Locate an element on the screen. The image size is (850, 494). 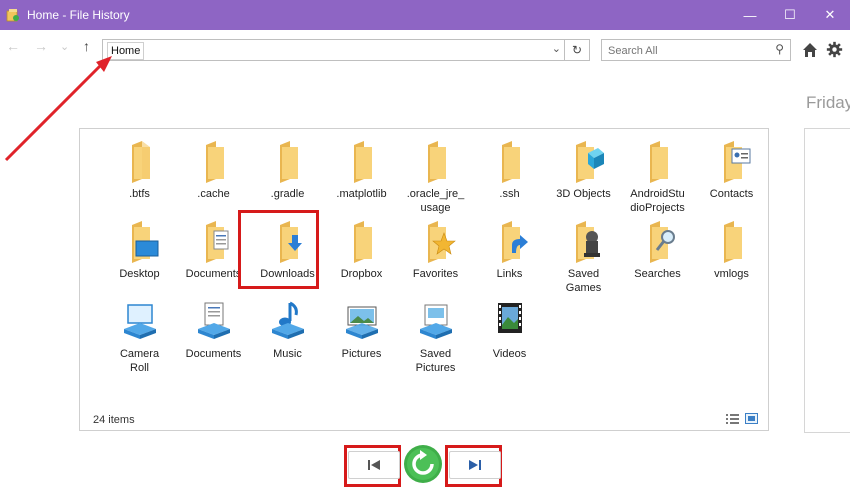
large-icons-view-icon is located at coordinates (751, 418).